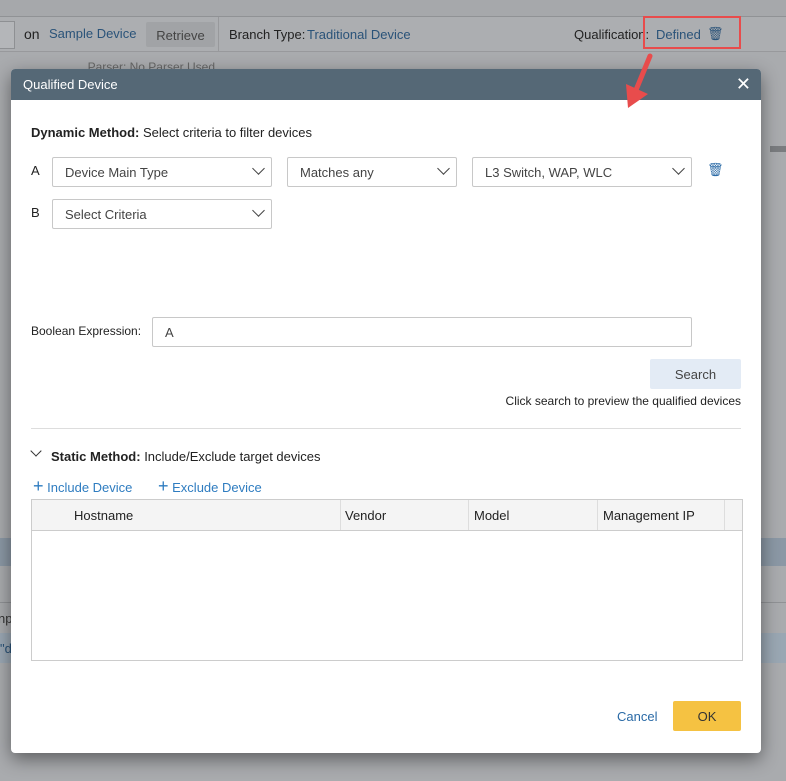 The image size is (786, 781). I want to click on red-arrow, so click(639, 80).